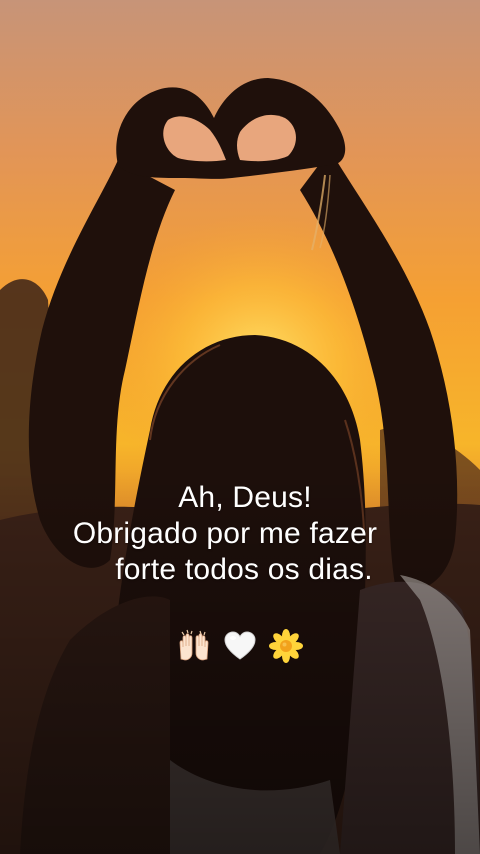  What do you see at coordinates (244, 569) in the screenshot?
I see `caption-line-3: forte todos os dias.` at bounding box center [244, 569].